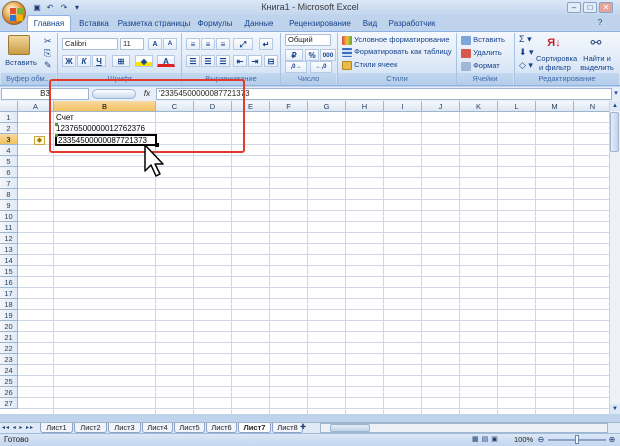 This screenshot has width=620, height=446. What do you see at coordinates (215, 23) in the screenshot?
I see `tab-formulas: Формулы` at bounding box center [215, 23].